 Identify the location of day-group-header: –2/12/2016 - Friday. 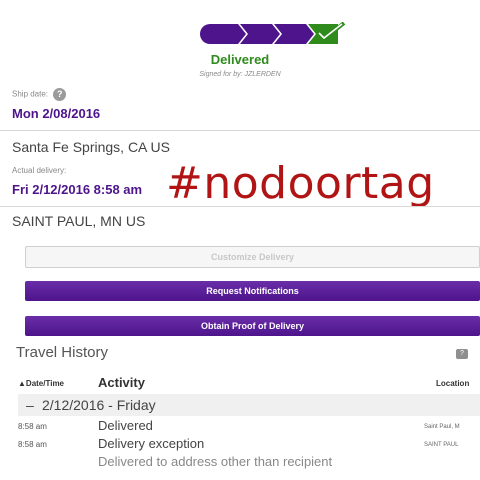
(249, 405).